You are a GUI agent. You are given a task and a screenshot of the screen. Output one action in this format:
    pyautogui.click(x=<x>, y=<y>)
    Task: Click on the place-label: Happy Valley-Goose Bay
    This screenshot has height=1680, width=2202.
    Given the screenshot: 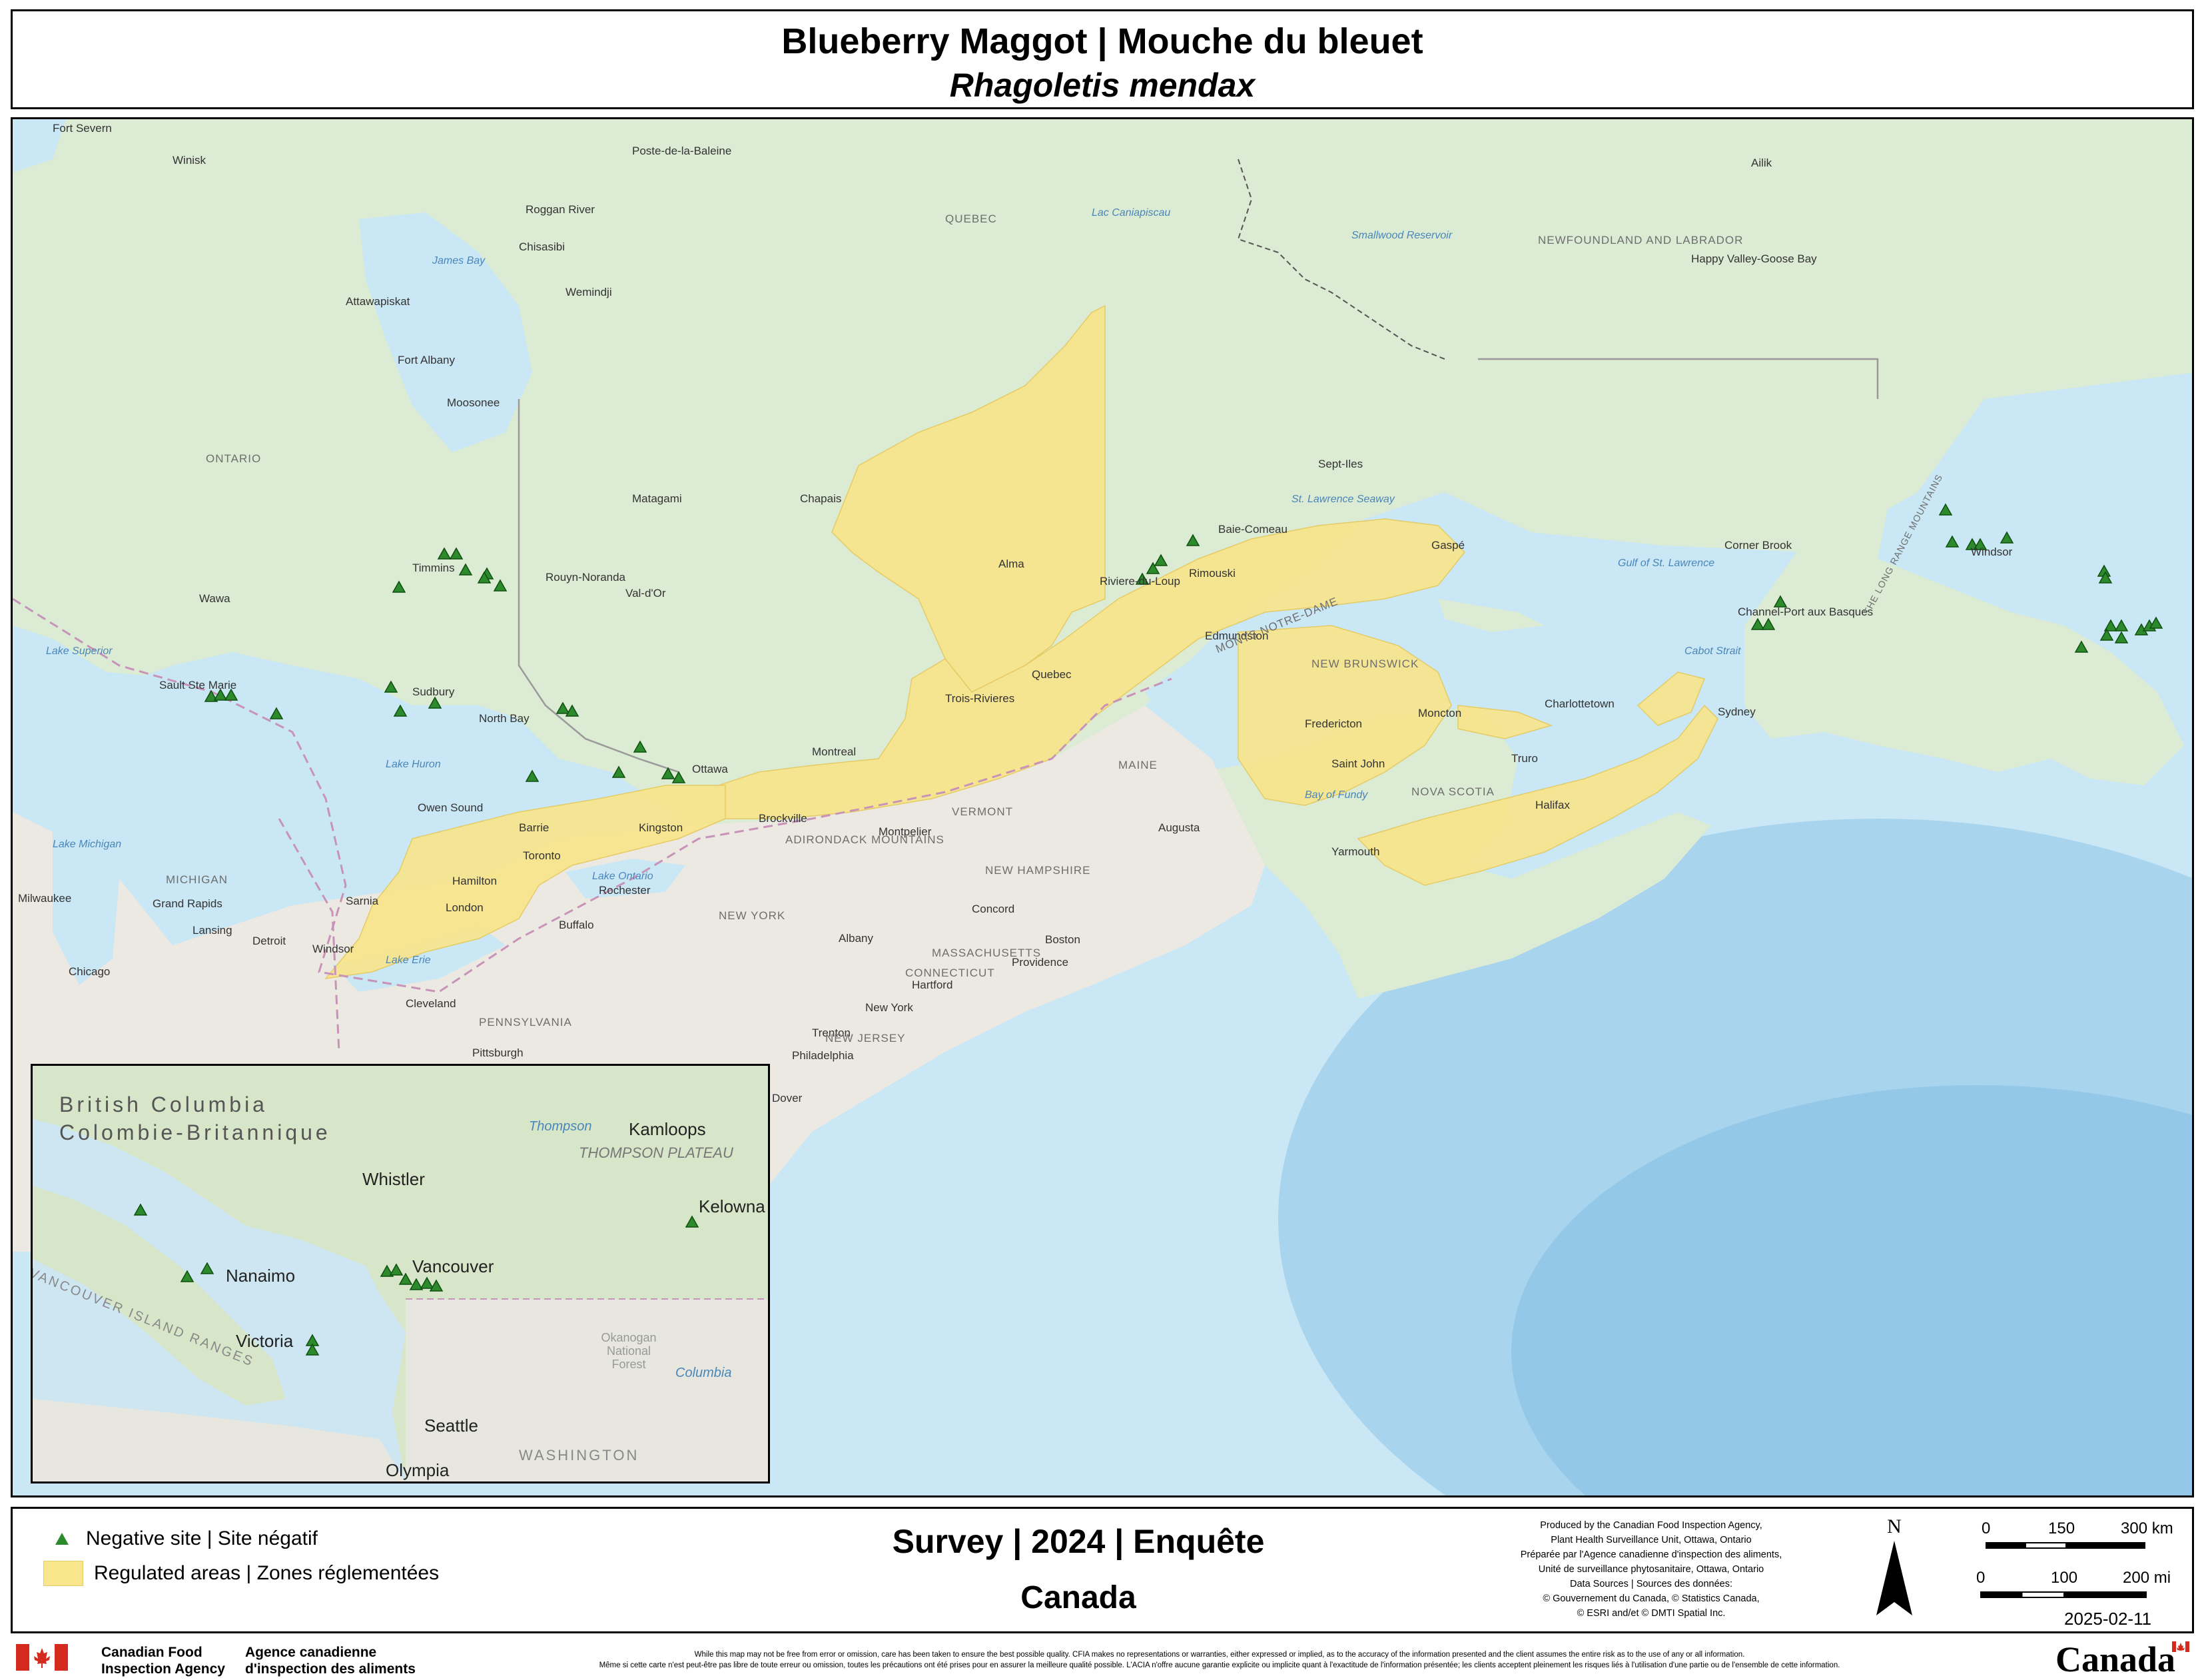 What is the action you would take?
    pyautogui.click(x=1754, y=258)
    